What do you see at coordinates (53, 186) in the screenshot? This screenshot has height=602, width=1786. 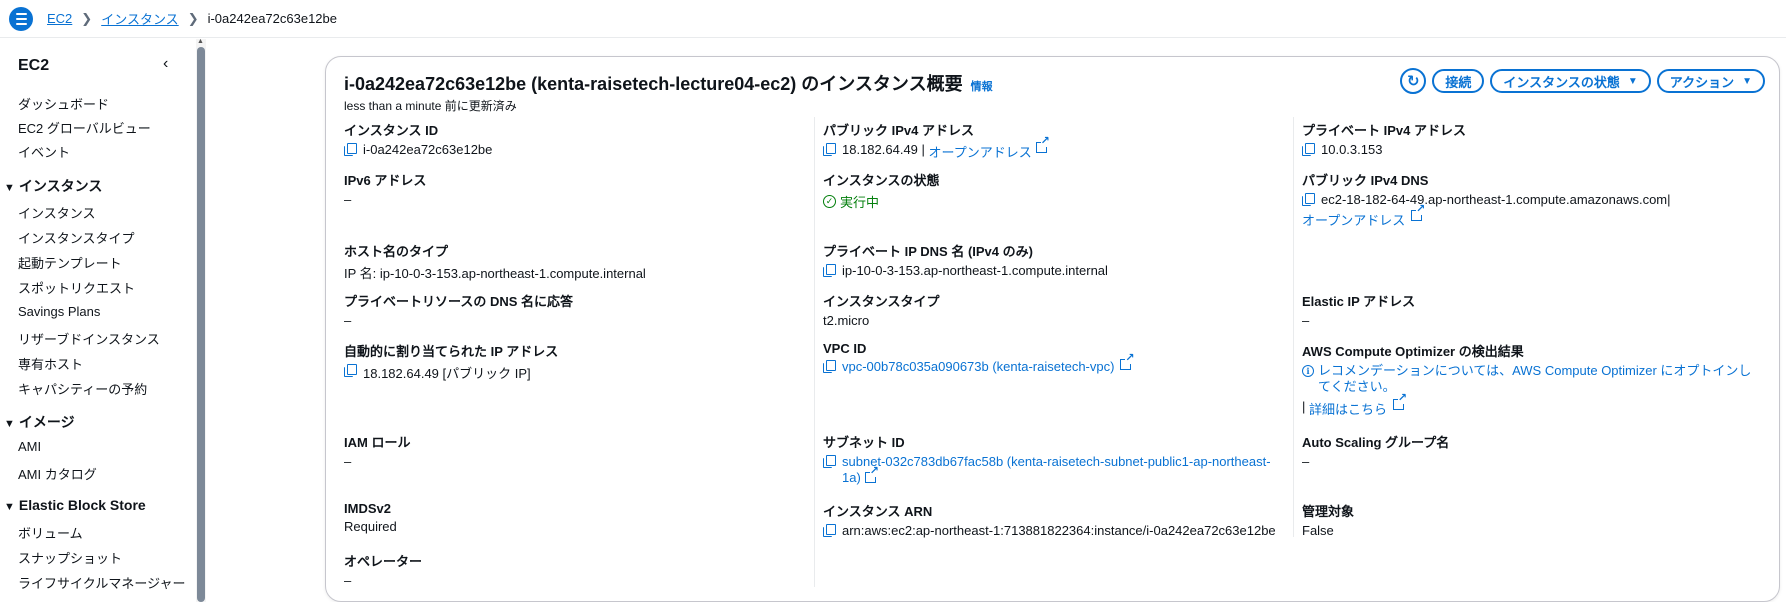 I see `sidebar-section-instances: ▼ インスタンス` at bounding box center [53, 186].